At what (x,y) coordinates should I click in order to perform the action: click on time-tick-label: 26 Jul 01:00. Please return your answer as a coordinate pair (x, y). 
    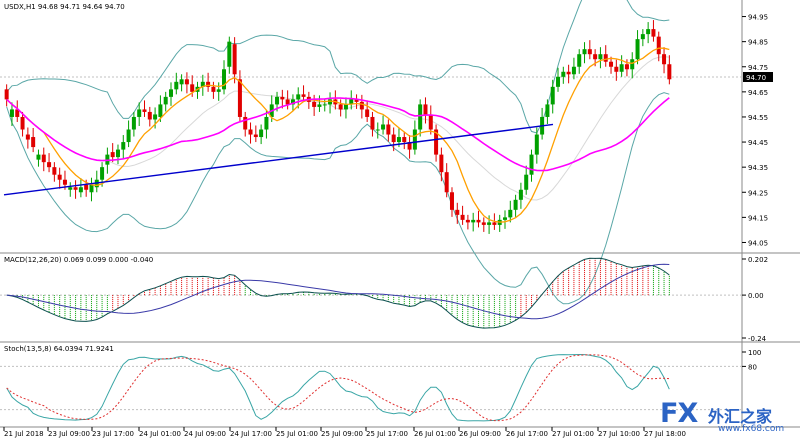
    Looking at the image, I should click on (435, 434).